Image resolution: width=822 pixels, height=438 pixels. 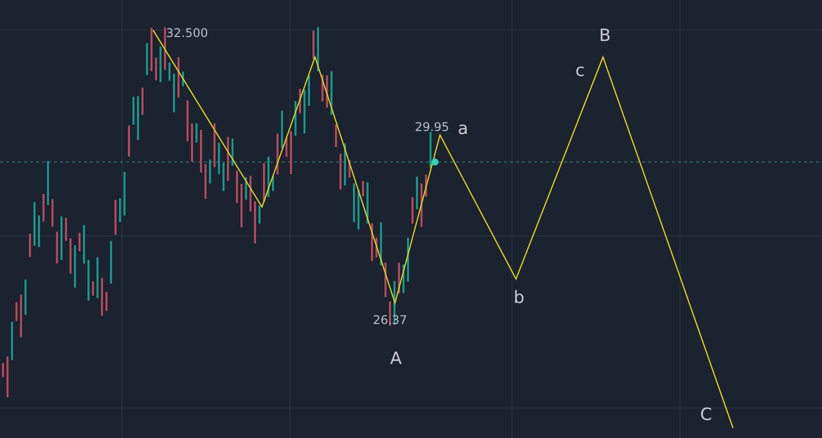 I want to click on wave-label: b, so click(x=519, y=298).